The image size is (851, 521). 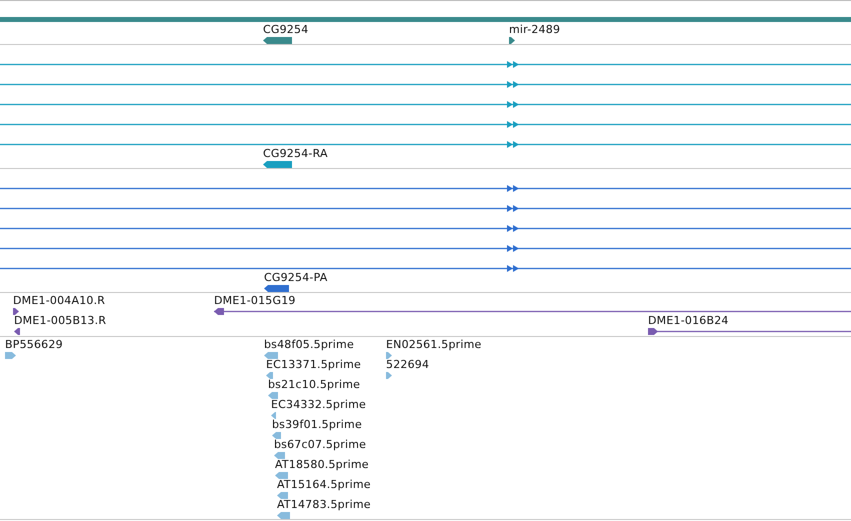 What do you see at coordinates (314, 385) in the screenshot?
I see `feature-label: bs21c10.5prime` at bounding box center [314, 385].